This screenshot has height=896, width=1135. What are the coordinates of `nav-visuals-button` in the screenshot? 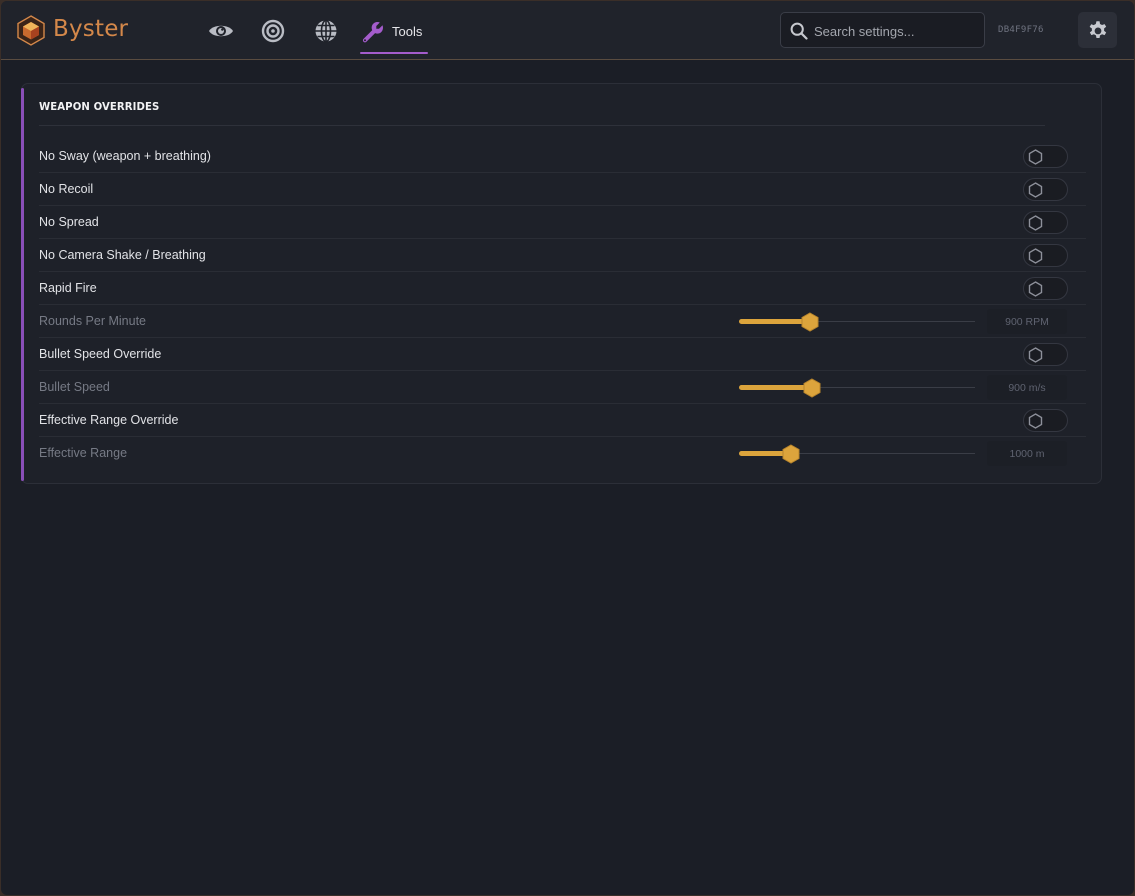 It's located at (221, 31).